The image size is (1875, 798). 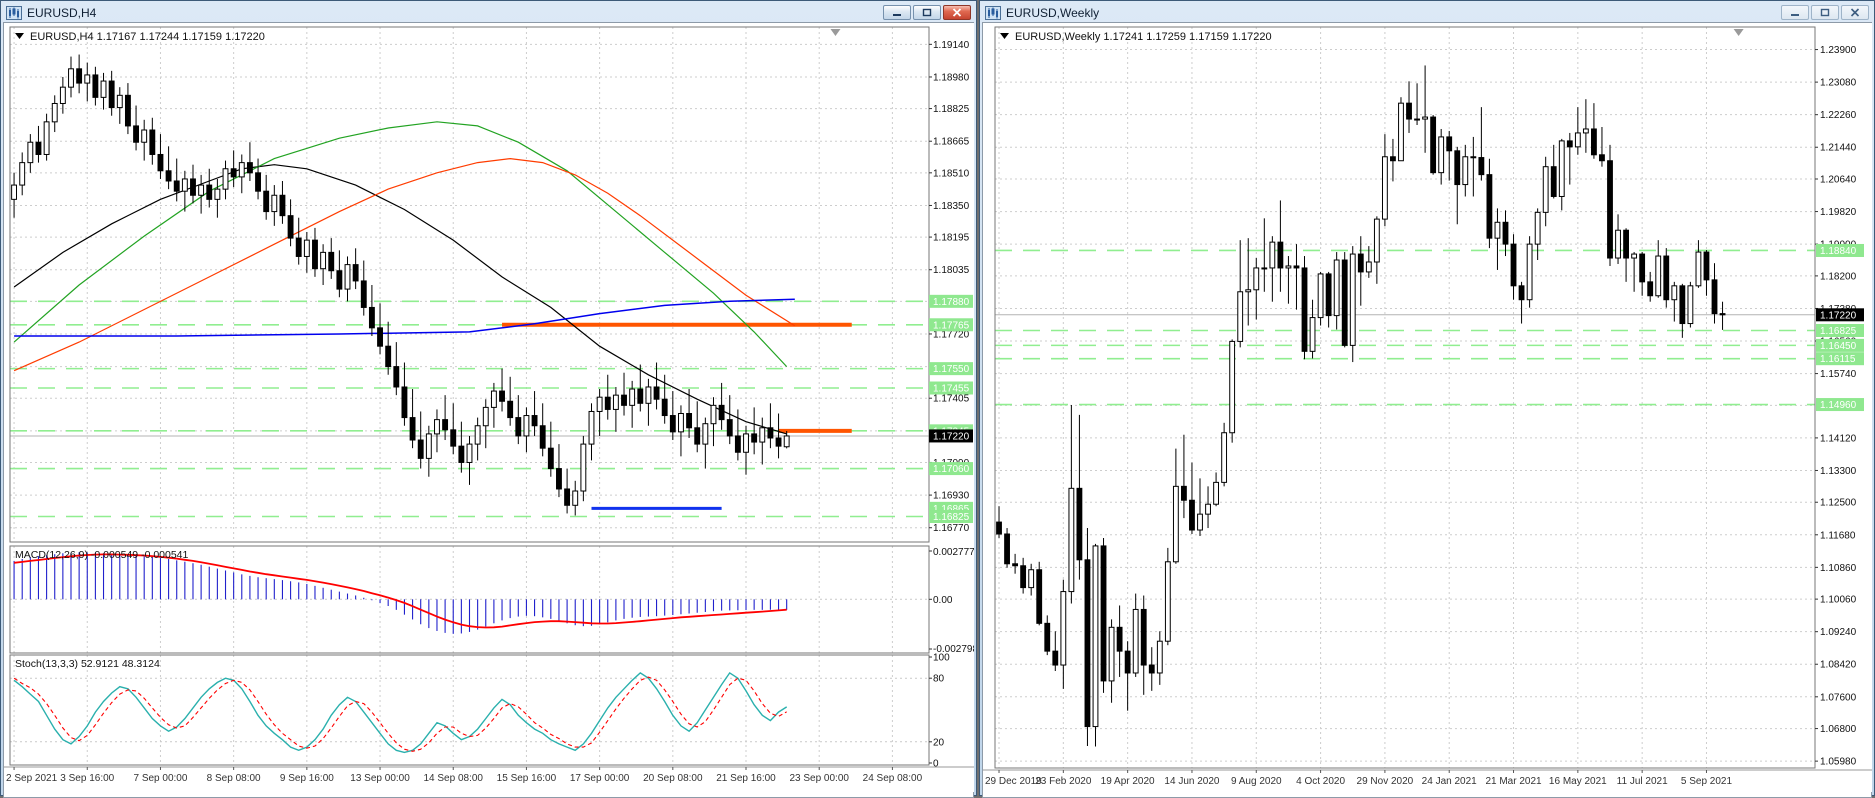 What do you see at coordinates (1838, 83) in the screenshot?
I see `svg-text: 1.23080` at bounding box center [1838, 83].